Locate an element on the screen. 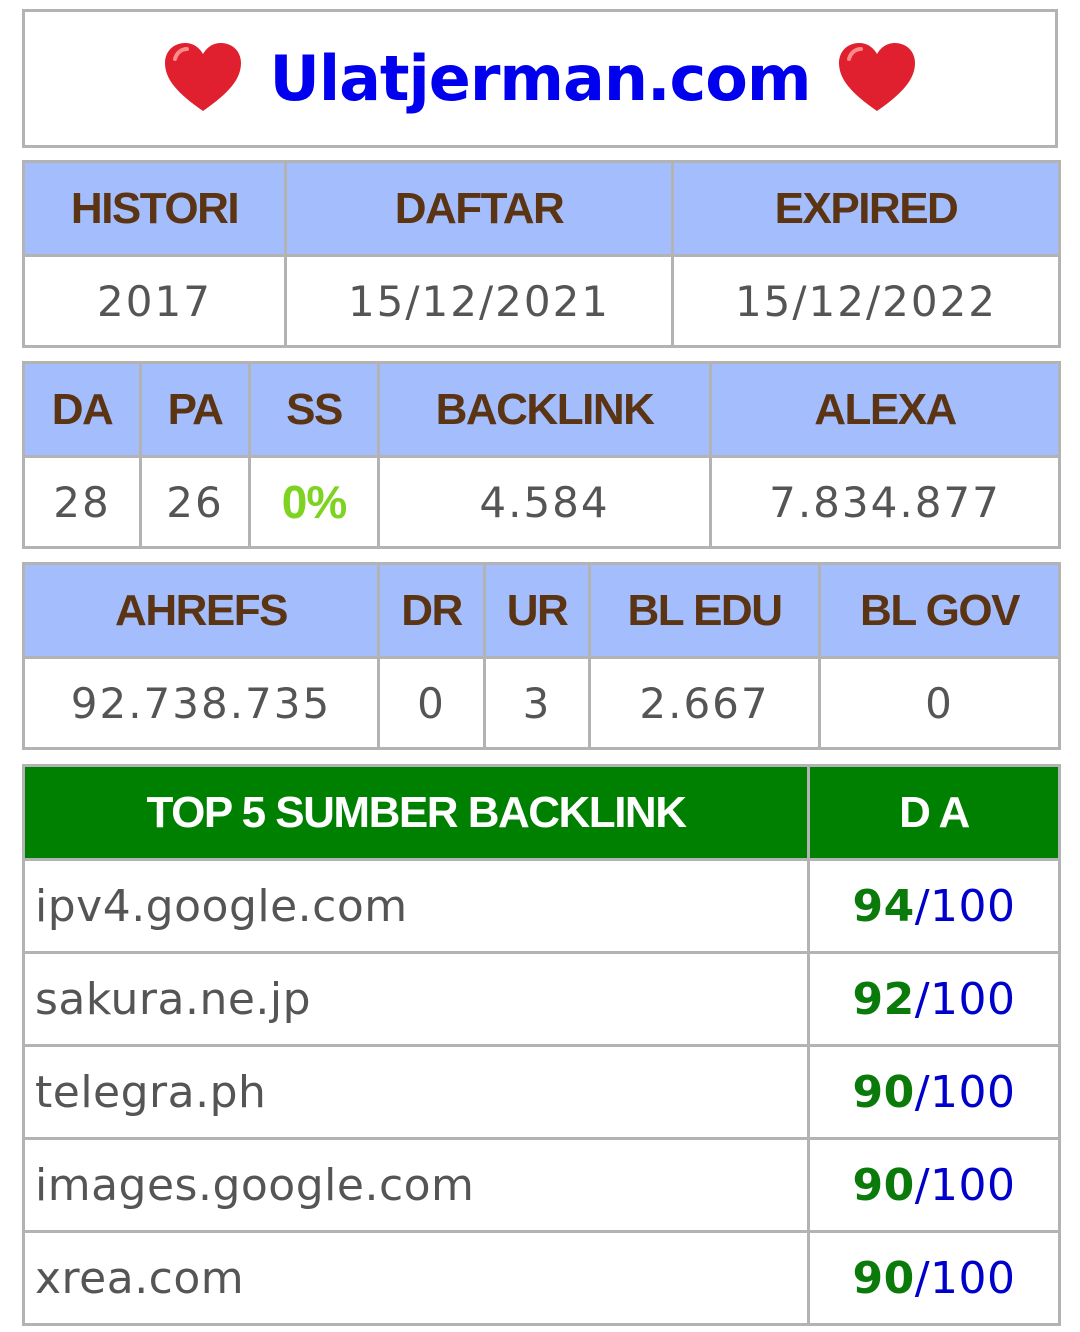 This screenshot has width=1080, height=1332. backlink-site: xrea.com is located at coordinates (416, 1278).